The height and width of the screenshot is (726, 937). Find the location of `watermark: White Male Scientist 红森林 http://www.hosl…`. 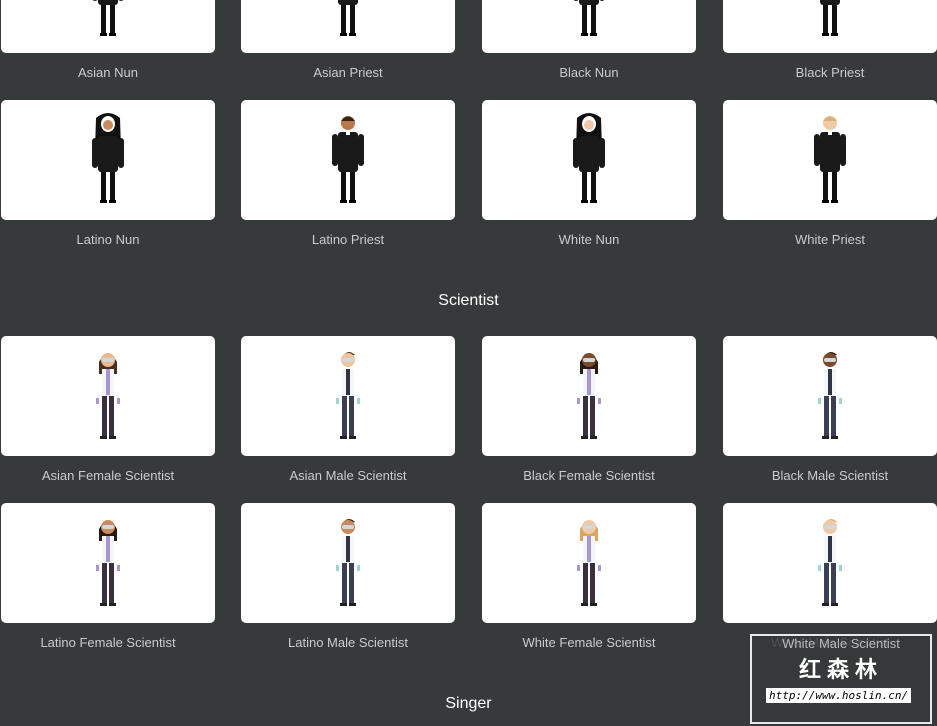

watermark: White Male Scientist 红森林 http://www.hosl… is located at coordinates (841, 679).